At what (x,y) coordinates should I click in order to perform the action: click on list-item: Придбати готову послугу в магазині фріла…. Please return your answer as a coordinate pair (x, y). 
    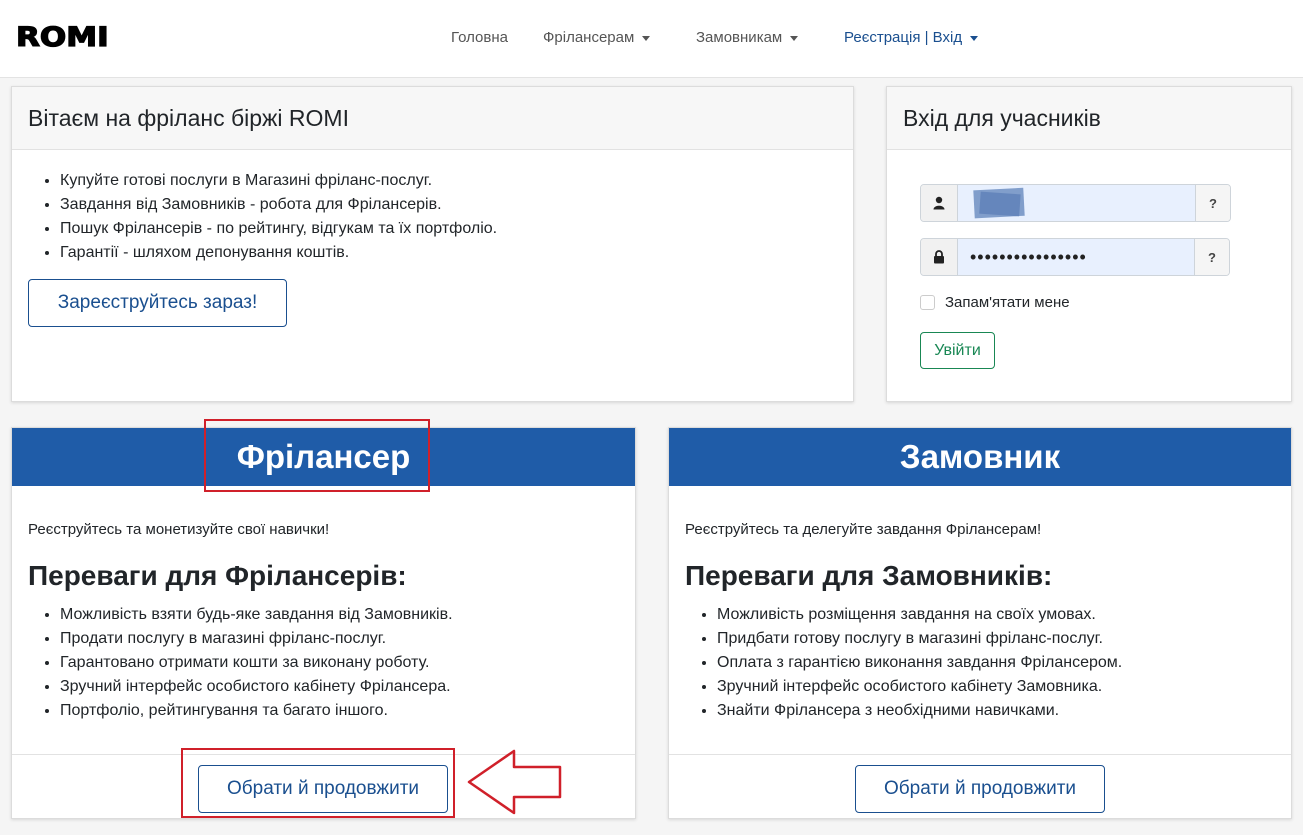
    Looking at the image, I should click on (919, 639).